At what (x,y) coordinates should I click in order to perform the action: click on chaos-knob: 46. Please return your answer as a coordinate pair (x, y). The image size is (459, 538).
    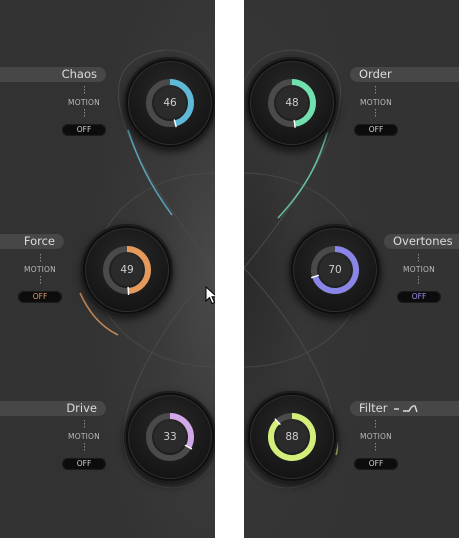
    Looking at the image, I should click on (169, 103).